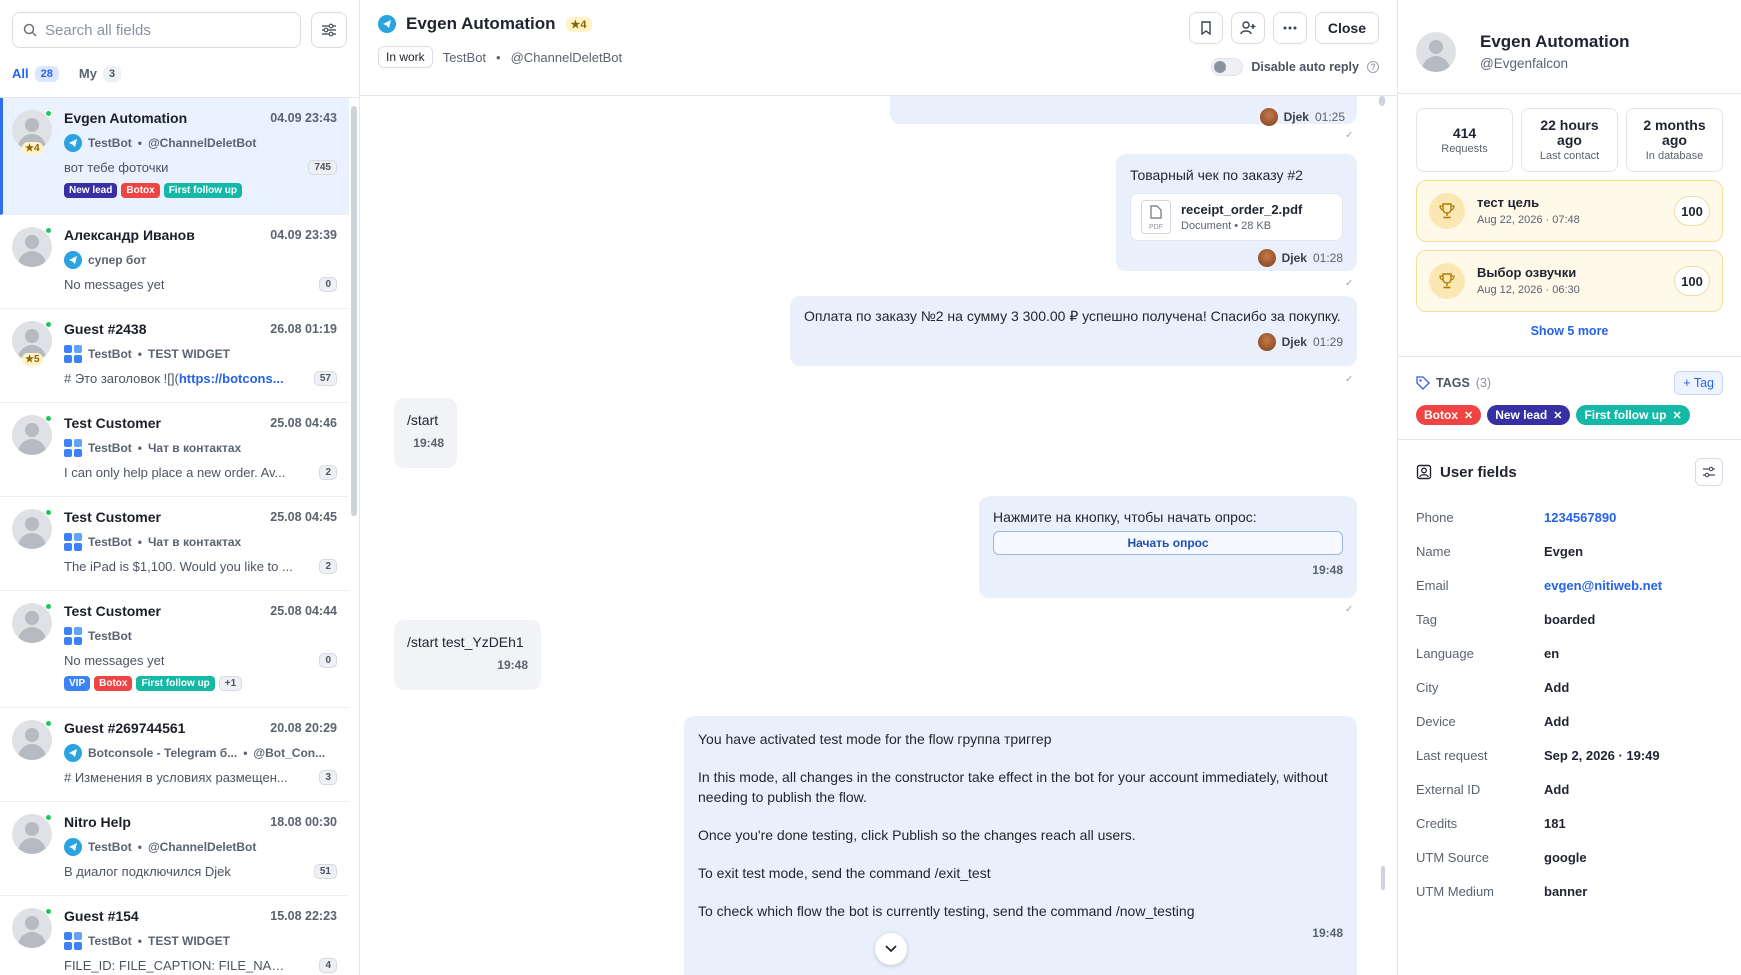 This screenshot has height=975, width=1741. I want to click on contact-name: Test Customer, so click(112, 423).